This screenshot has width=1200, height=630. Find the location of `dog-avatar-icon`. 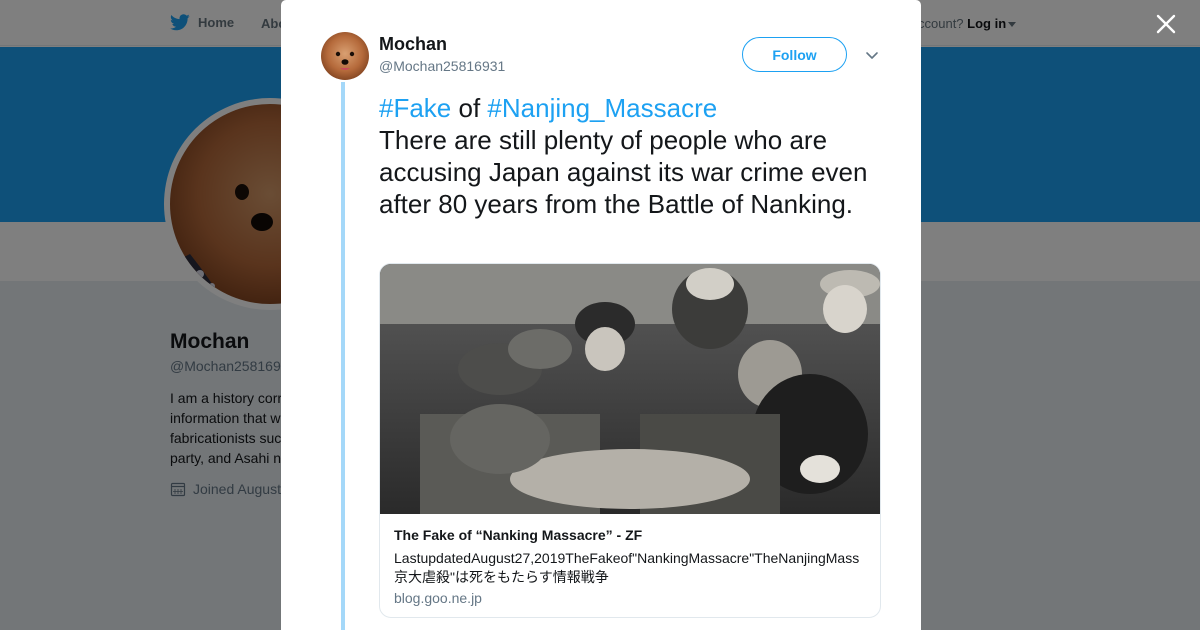

dog-avatar-icon is located at coordinates (345, 56).